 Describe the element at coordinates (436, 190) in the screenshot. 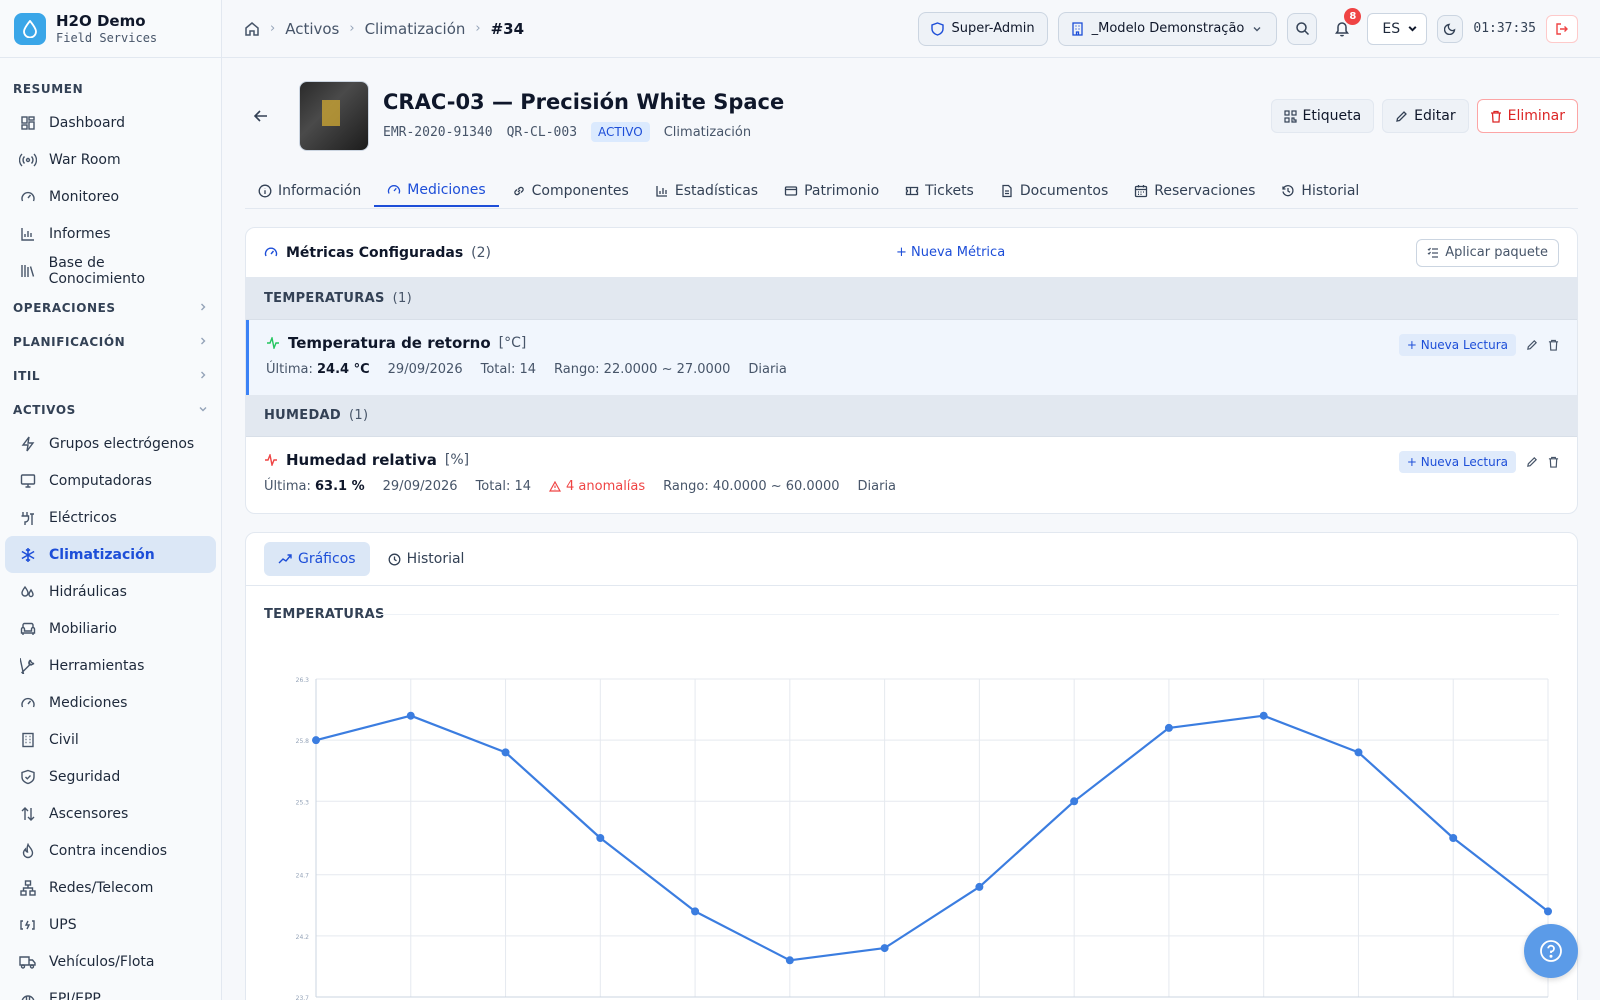

I see `tab-mediciones: Mediciones` at that location.